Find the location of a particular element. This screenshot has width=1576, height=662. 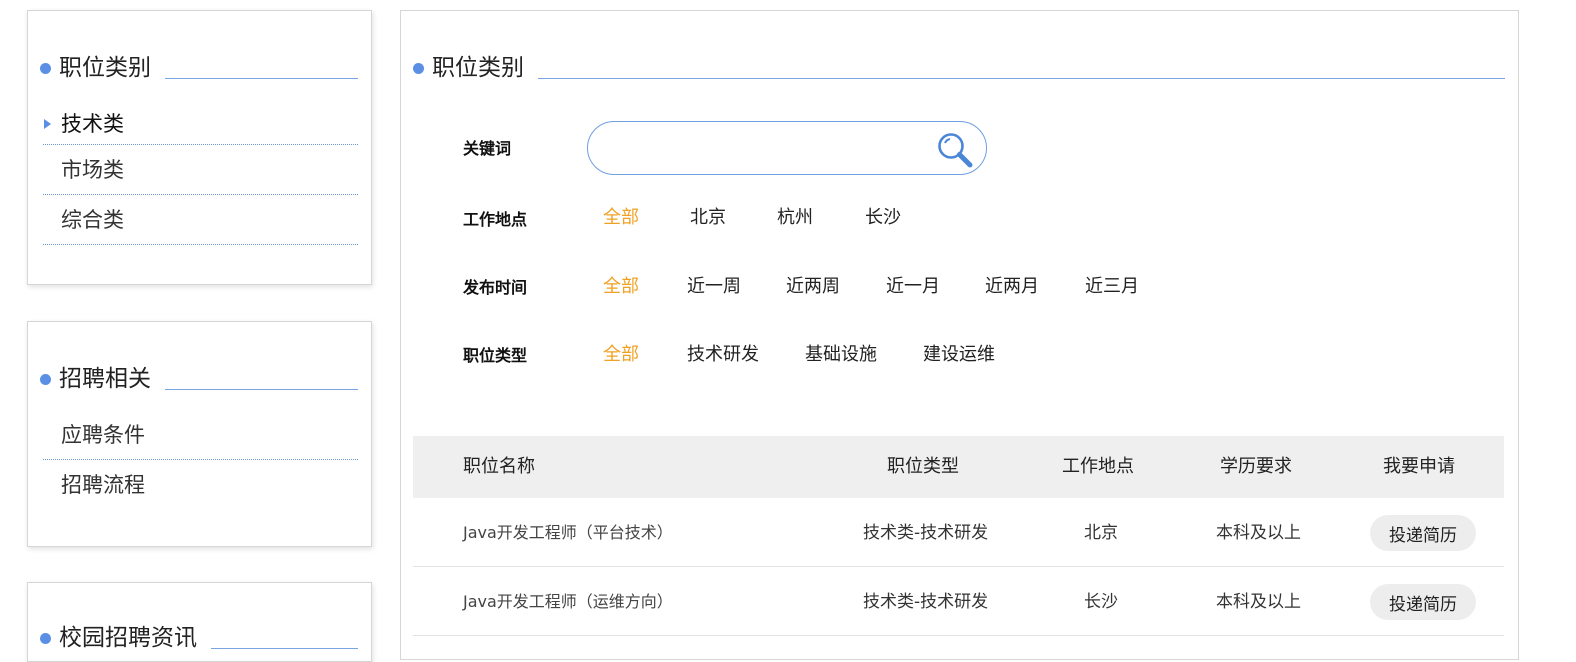

time-option-two-weeks: 近两周 is located at coordinates (813, 285).